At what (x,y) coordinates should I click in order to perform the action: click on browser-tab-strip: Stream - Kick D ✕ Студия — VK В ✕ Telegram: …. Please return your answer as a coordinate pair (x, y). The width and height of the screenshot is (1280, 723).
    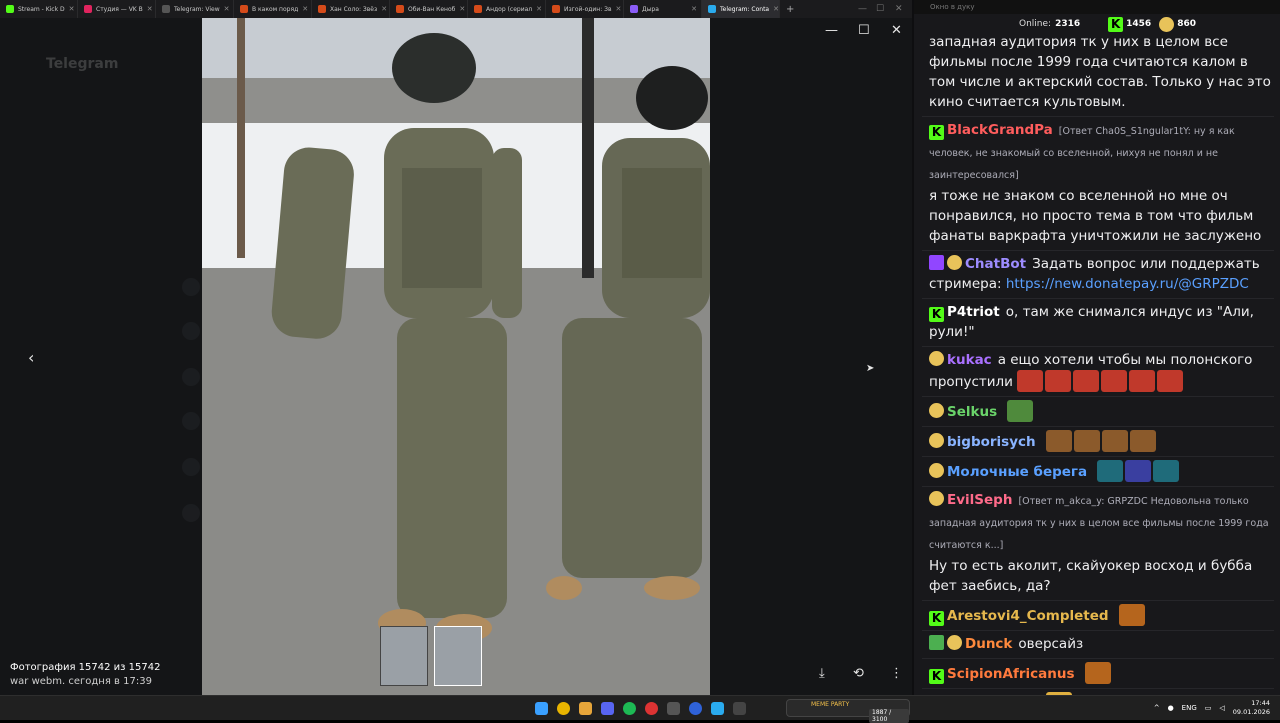
    Looking at the image, I should click on (456, 9).